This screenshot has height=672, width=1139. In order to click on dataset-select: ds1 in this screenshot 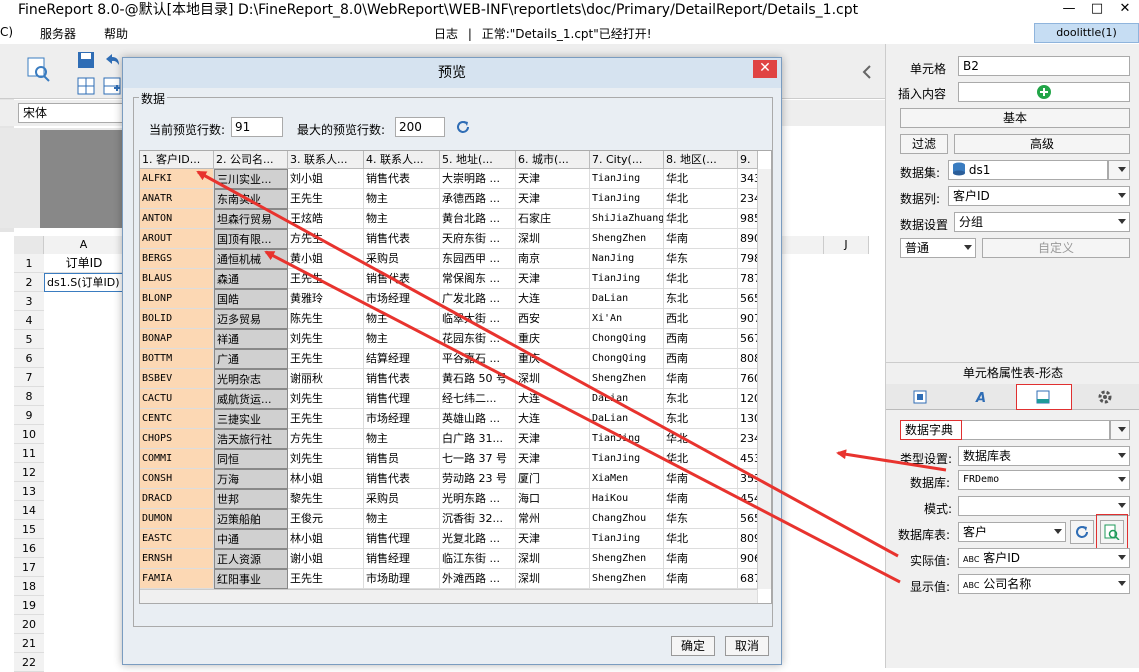, I will do `click(1028, 170)`.